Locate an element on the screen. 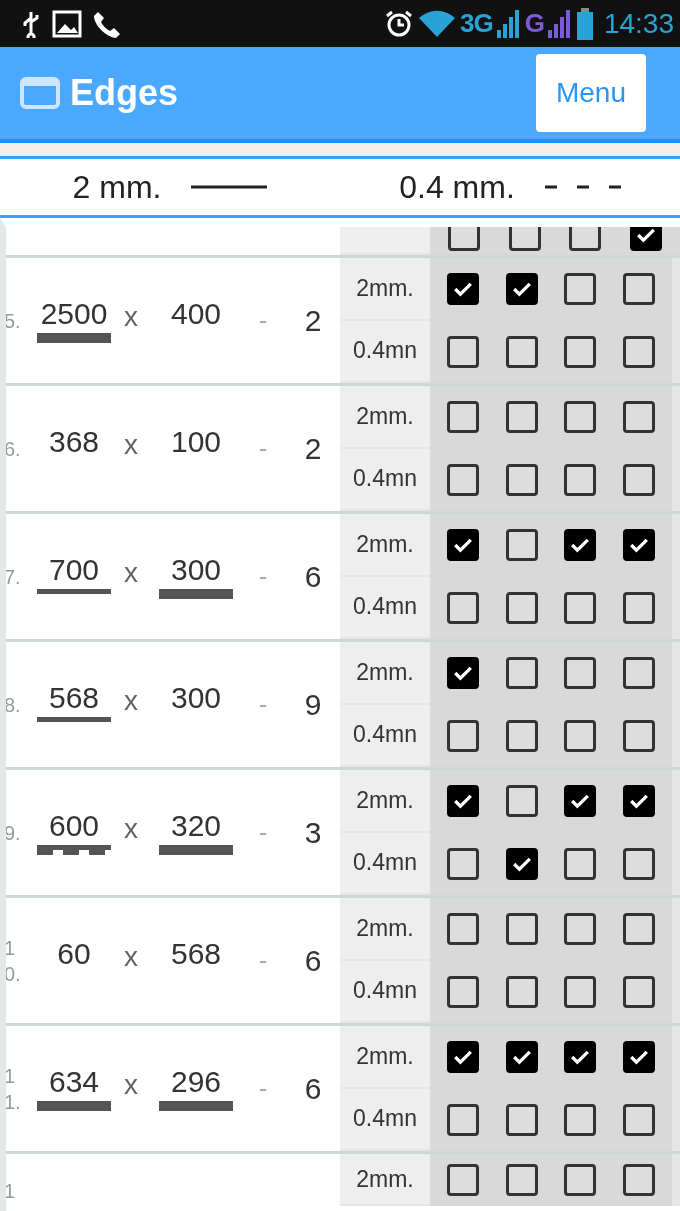 This screenshot has width=680, height=1211. width-value: 568 is located at coordinates (196, 953).